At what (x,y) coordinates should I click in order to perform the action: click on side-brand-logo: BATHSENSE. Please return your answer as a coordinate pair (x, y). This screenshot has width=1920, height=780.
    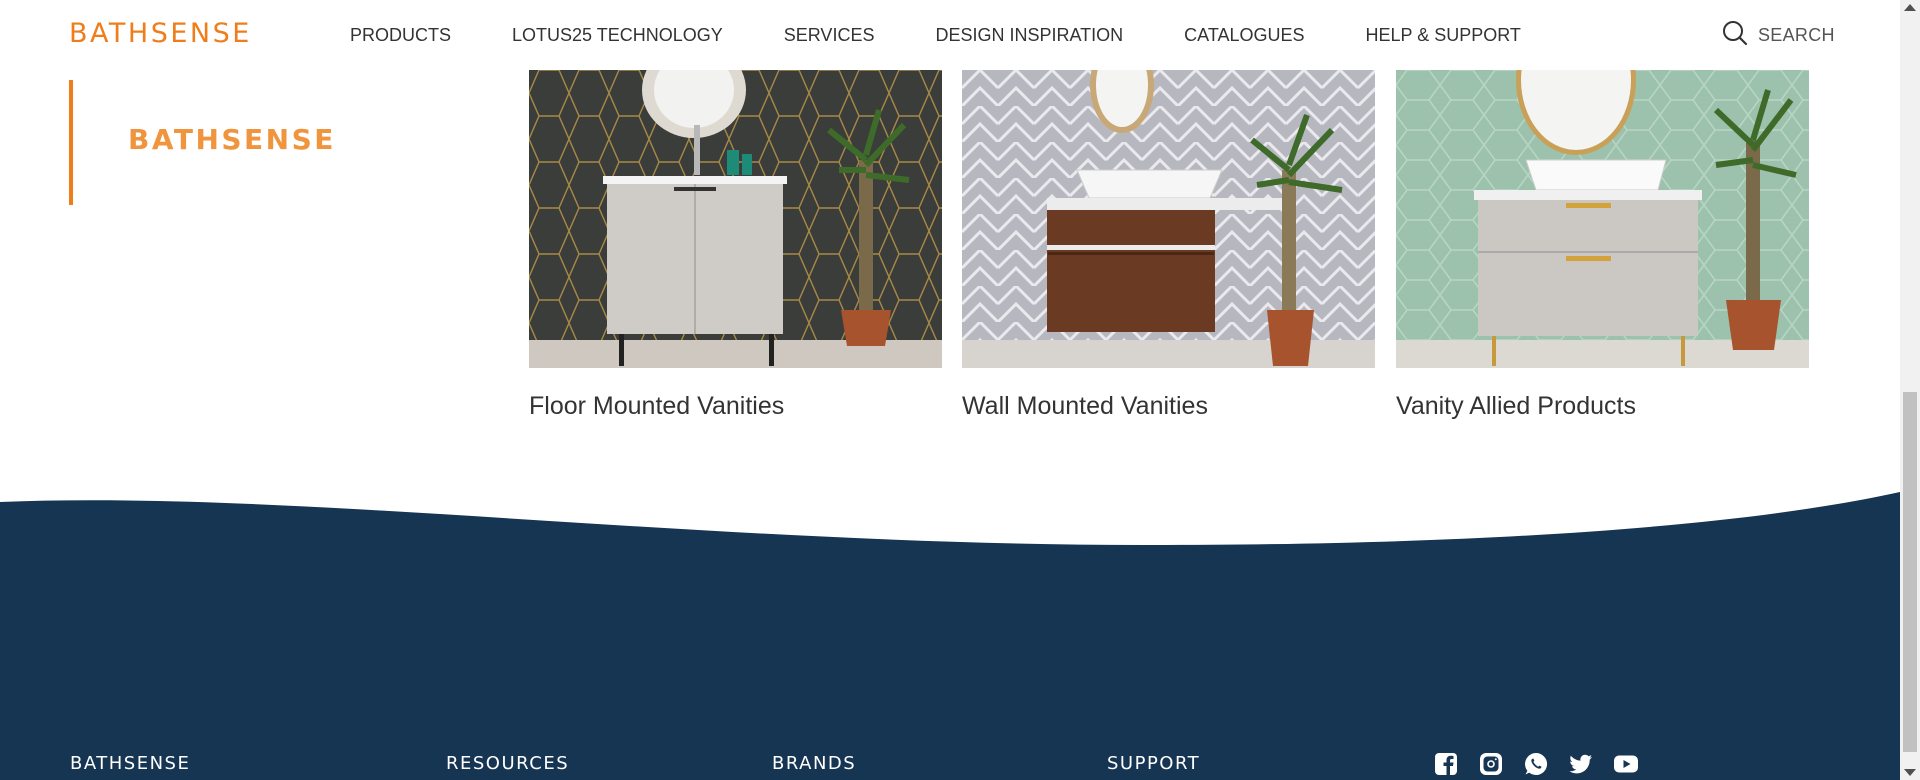
    Looking at the image, I should click on (232, 139).